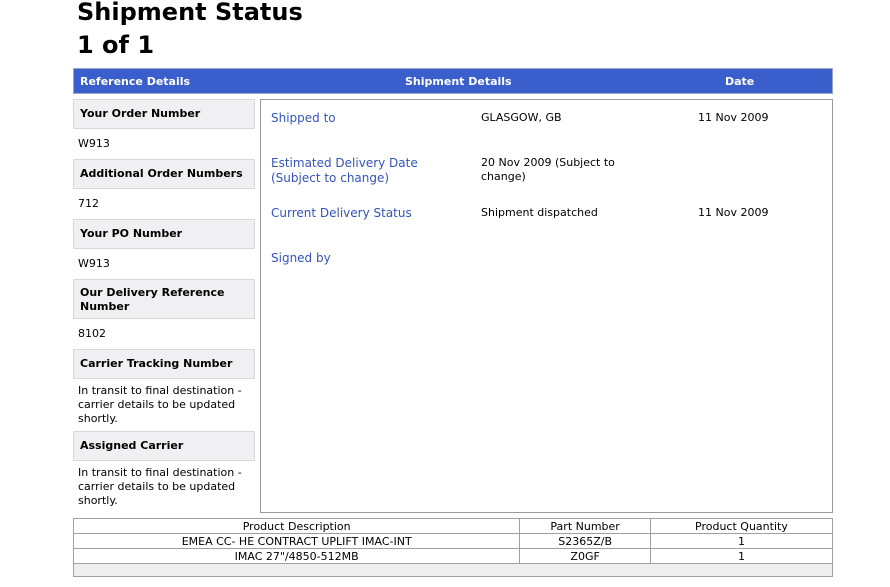  Describe the element at coordinates (539, 212) in the screenshot. I see `delivery-status-value: Shipment dispatched` at that location.